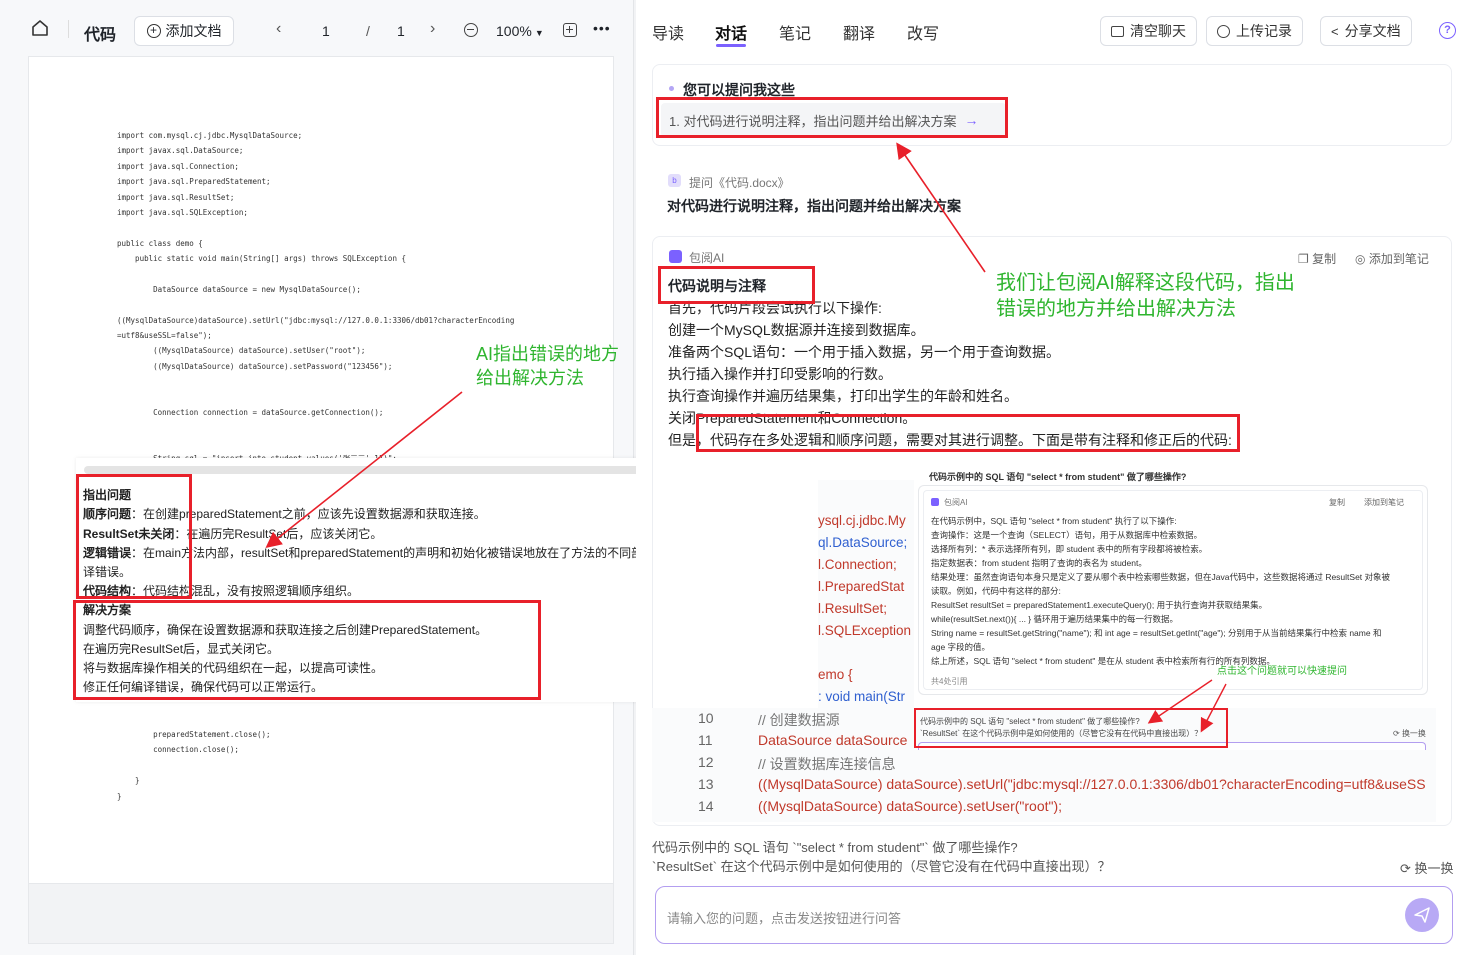 The height and width of the screenshot is (955, 1468). Describe the element at coordinates (548, 354) in the screenshot. I see `note-left-1: AI指出错误的地方` at that location.